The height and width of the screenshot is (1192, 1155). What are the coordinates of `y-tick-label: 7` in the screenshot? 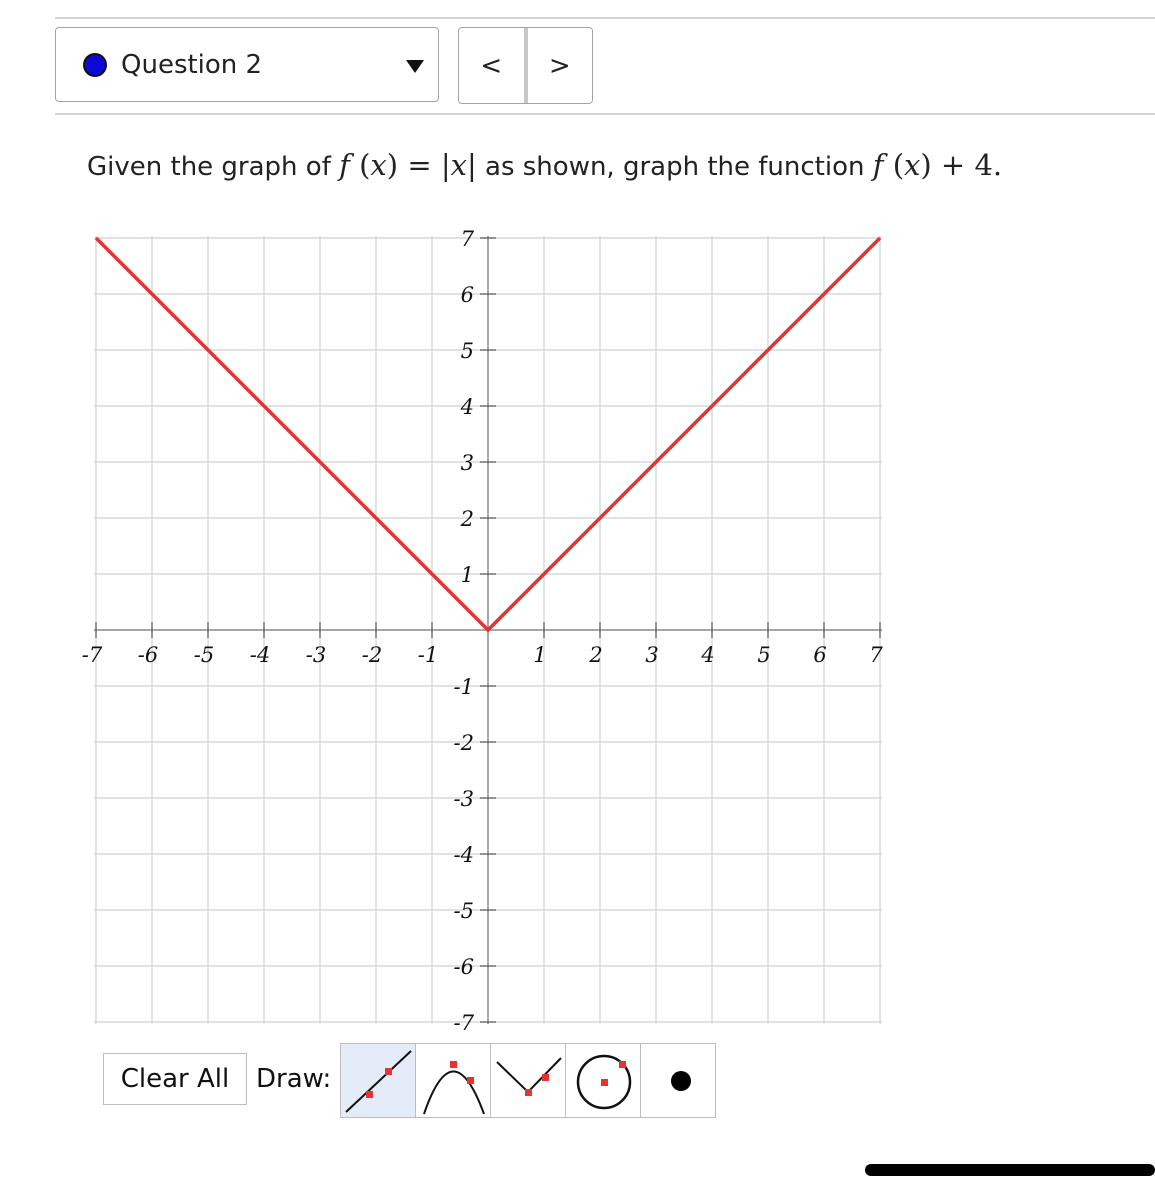 It's located at (468, 239).